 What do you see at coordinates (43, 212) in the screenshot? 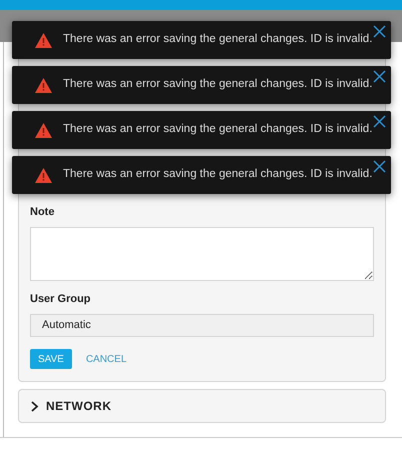
I see `note-label: Note` at bounding box center [43, 212].